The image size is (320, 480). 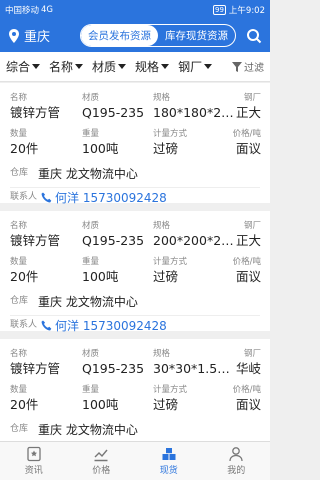 What do you see at coordinates (254, 68) in the screenshot?
I see `filter-button-label: 过滤` at bounding box center [254, 68].